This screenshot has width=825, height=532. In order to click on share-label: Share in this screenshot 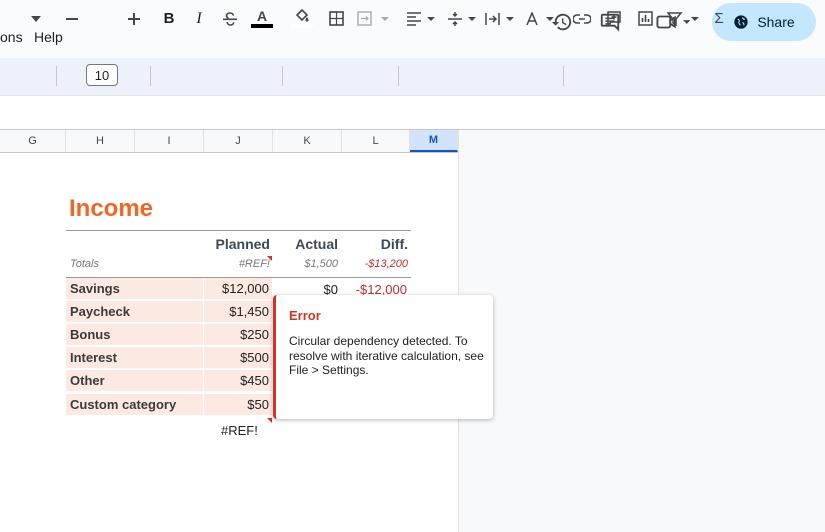, I will do `click(776, 22)`.